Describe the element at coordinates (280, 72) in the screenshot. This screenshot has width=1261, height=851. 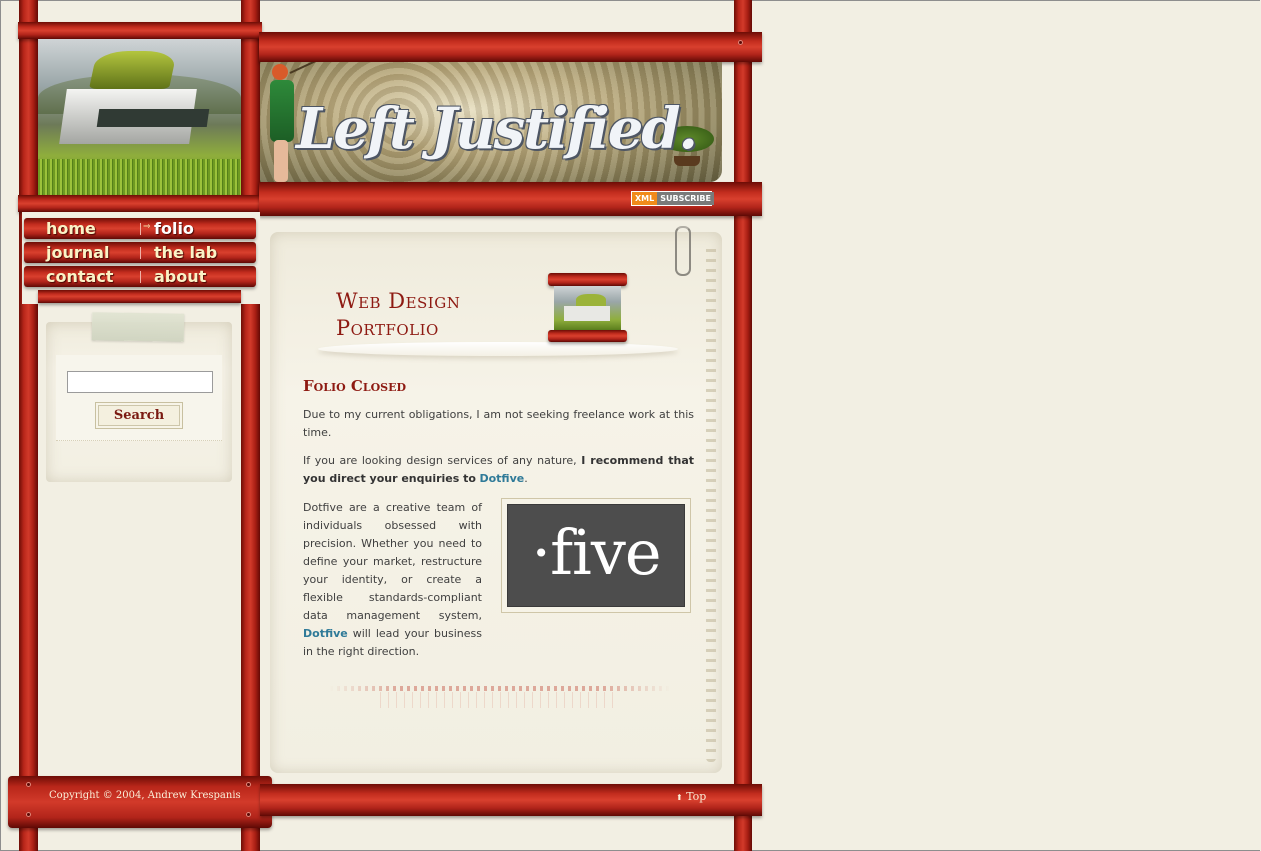
I see `pinup-girl-head` at that location.